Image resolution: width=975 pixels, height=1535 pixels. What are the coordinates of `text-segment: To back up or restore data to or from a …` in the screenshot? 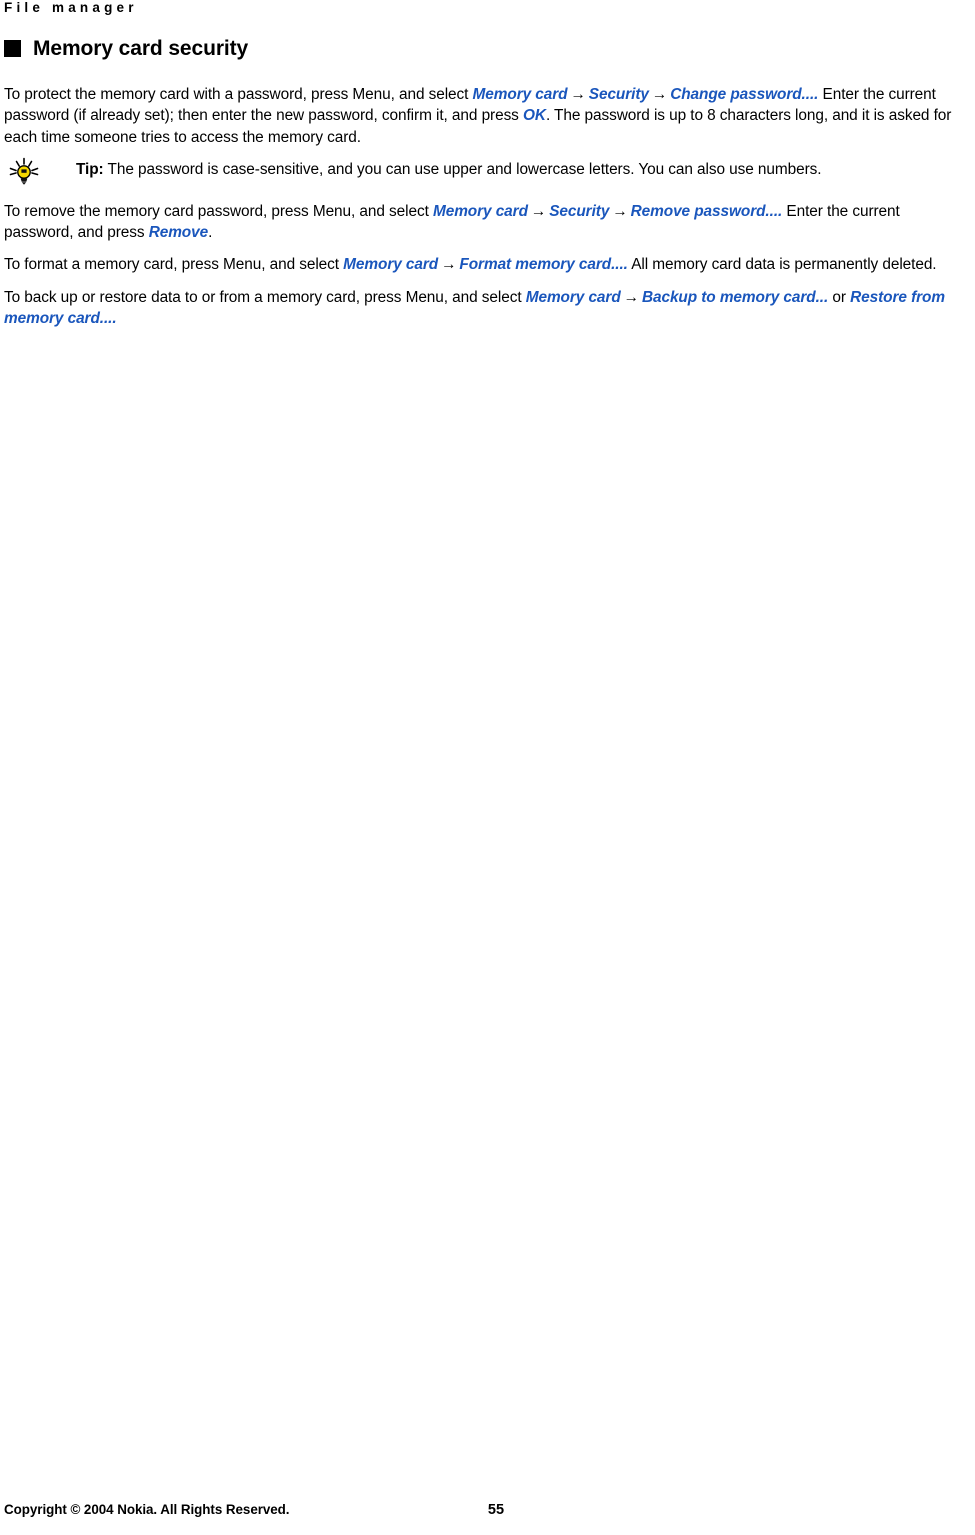 It's located at (265, 297).